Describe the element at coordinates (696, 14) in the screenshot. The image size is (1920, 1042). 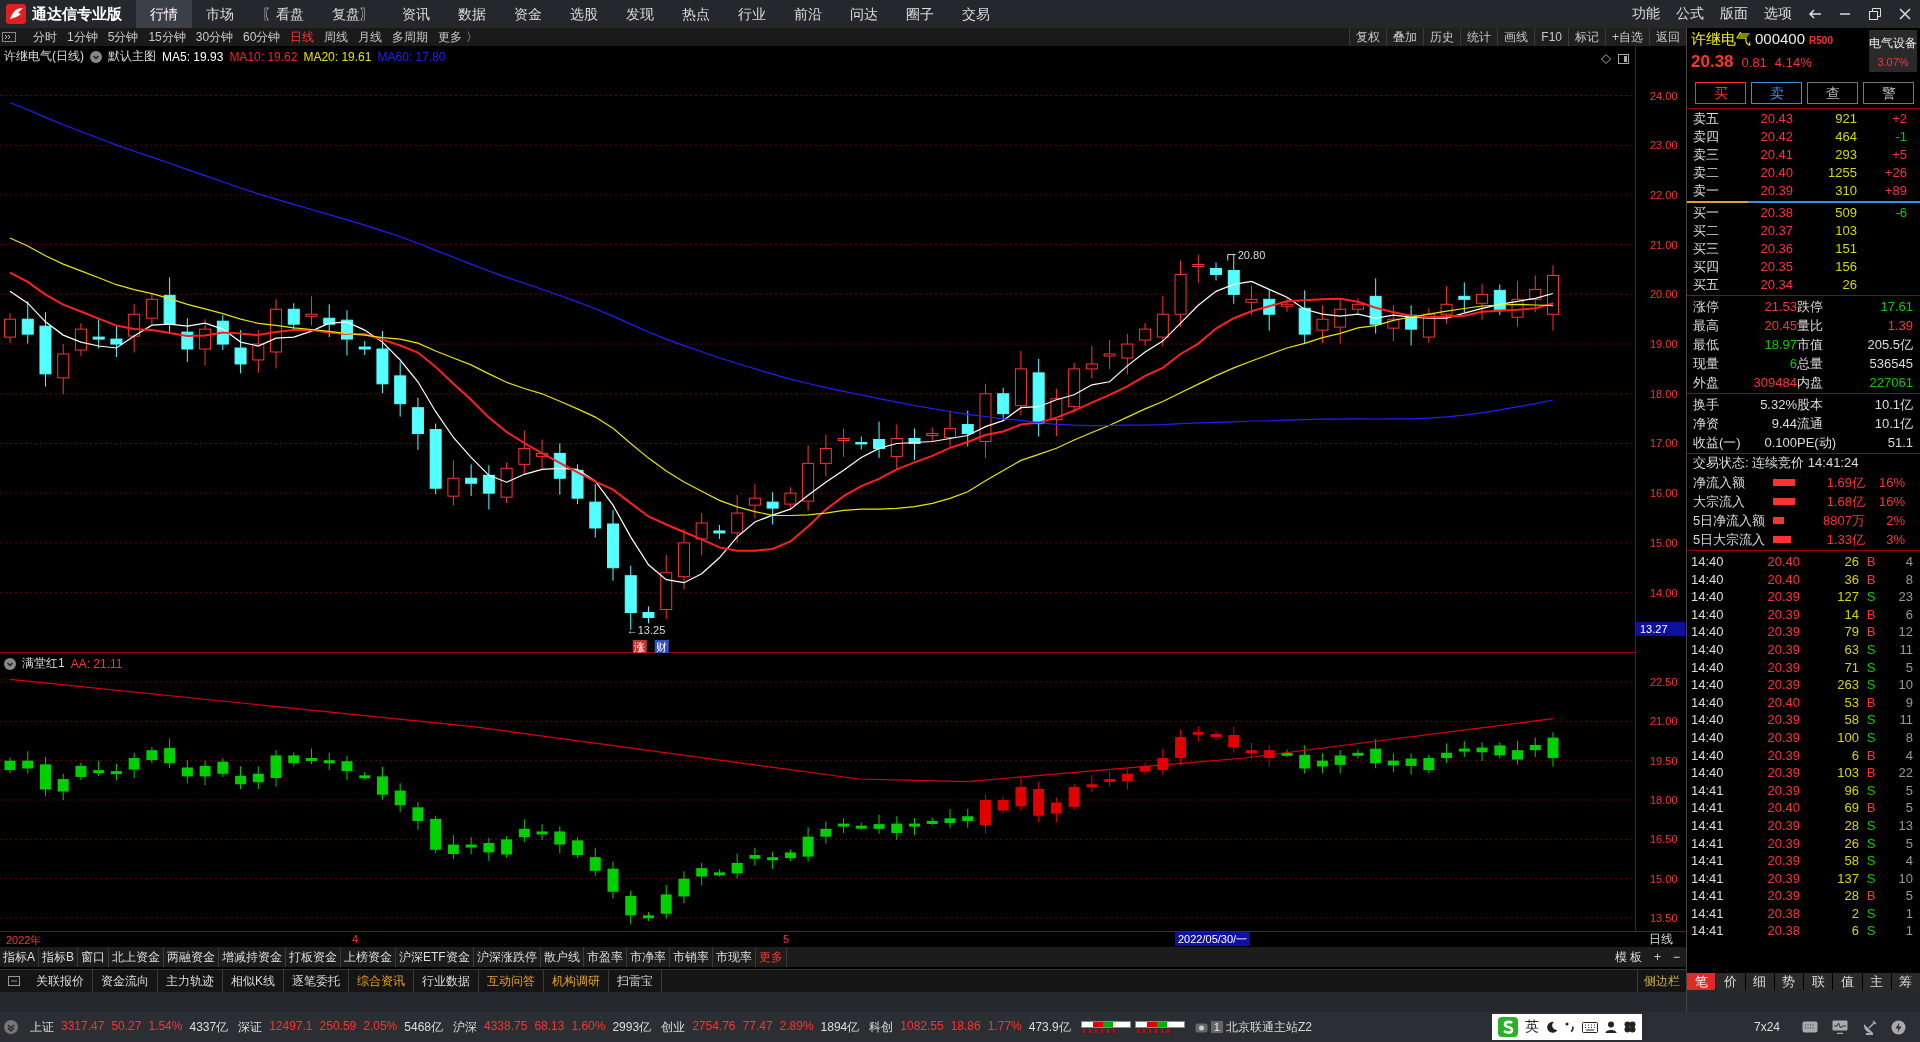
I see `menu-tab: 热点` at that location.